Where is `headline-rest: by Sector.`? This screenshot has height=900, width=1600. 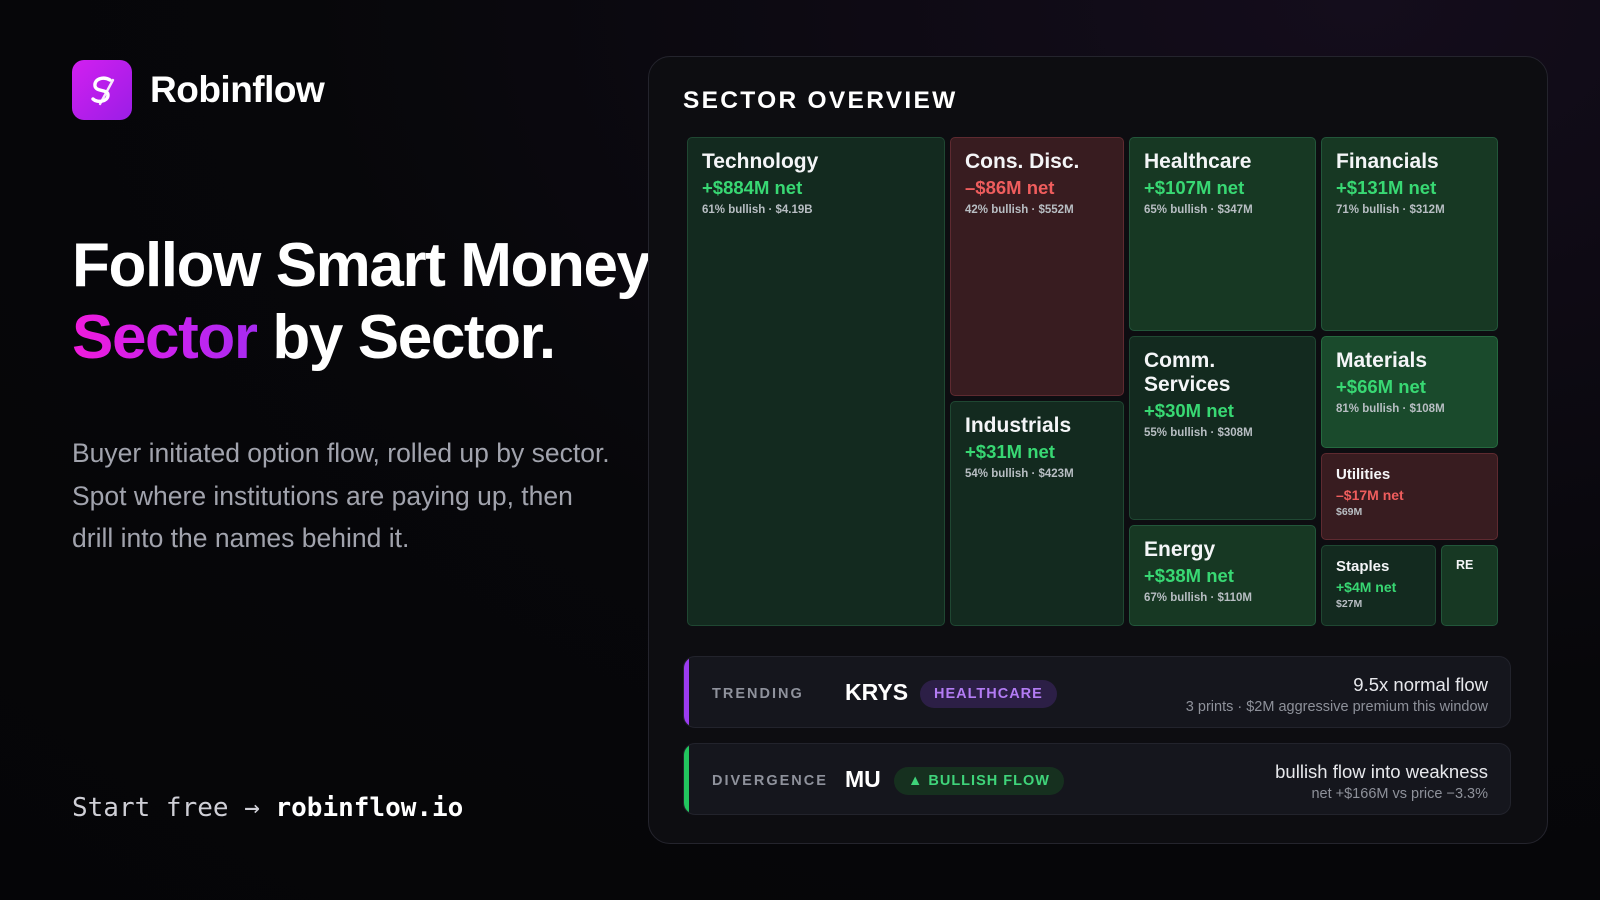 headline-rest: by Sector. is located at coordinates (406, 337).